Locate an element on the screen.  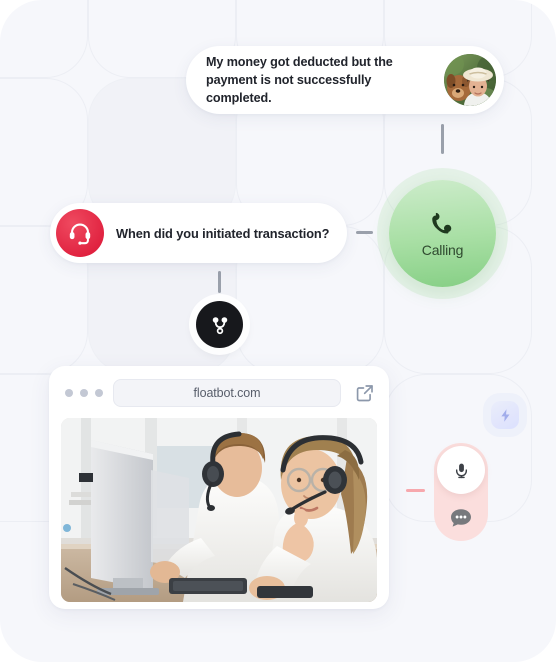
window-controls is located at coordinates (82, 393).